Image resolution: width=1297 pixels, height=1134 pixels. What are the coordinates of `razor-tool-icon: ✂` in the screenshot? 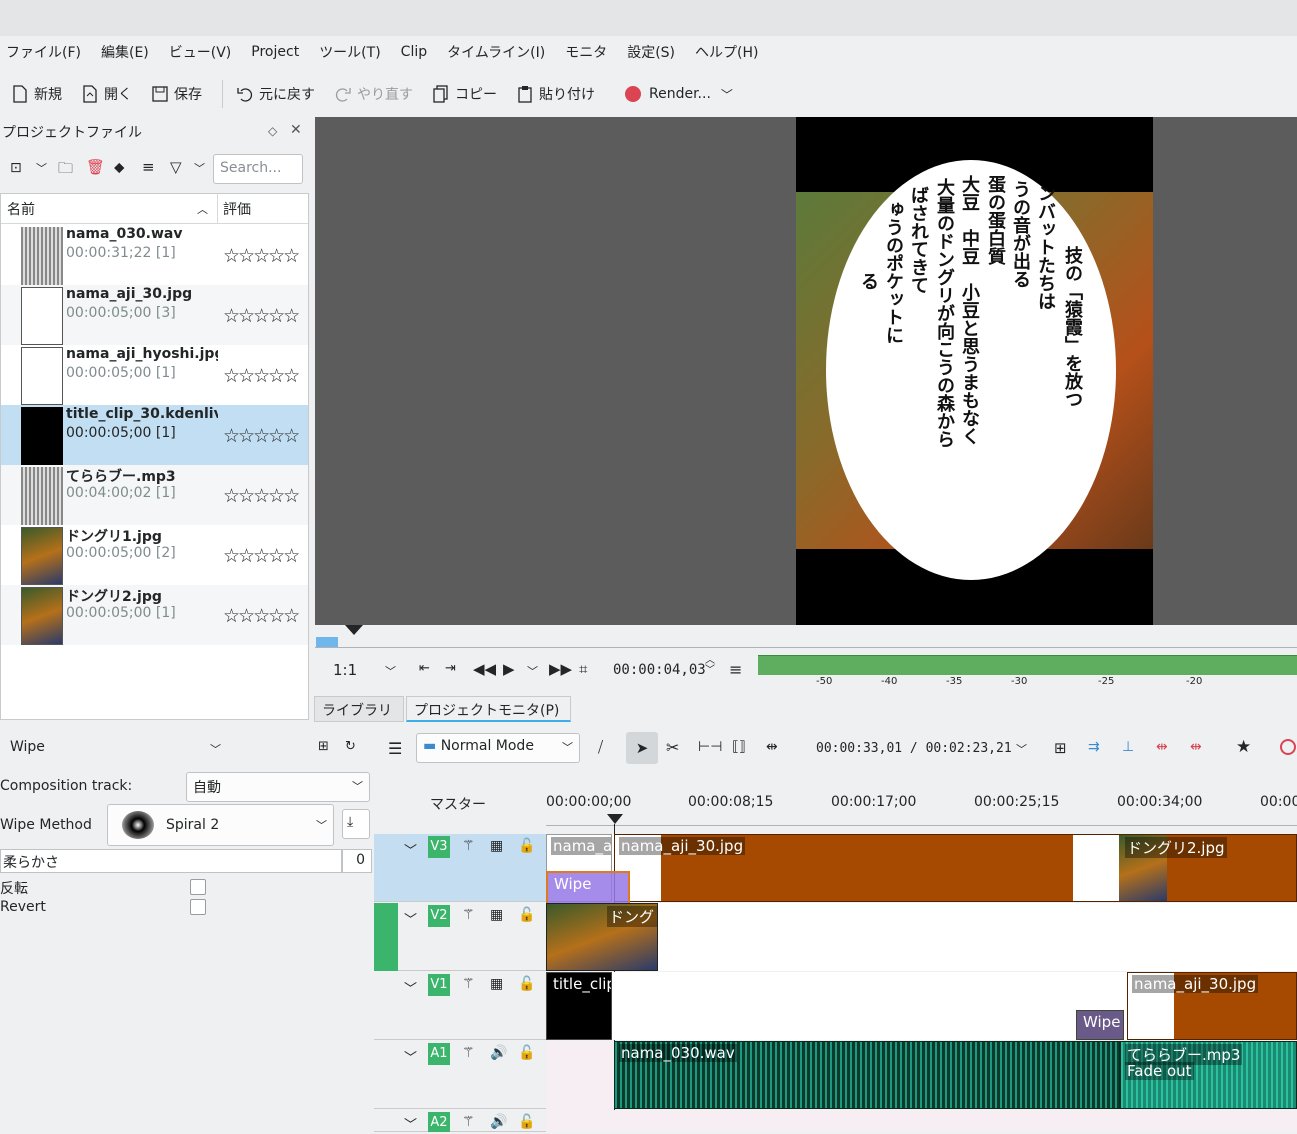 It's located at (672, 747).